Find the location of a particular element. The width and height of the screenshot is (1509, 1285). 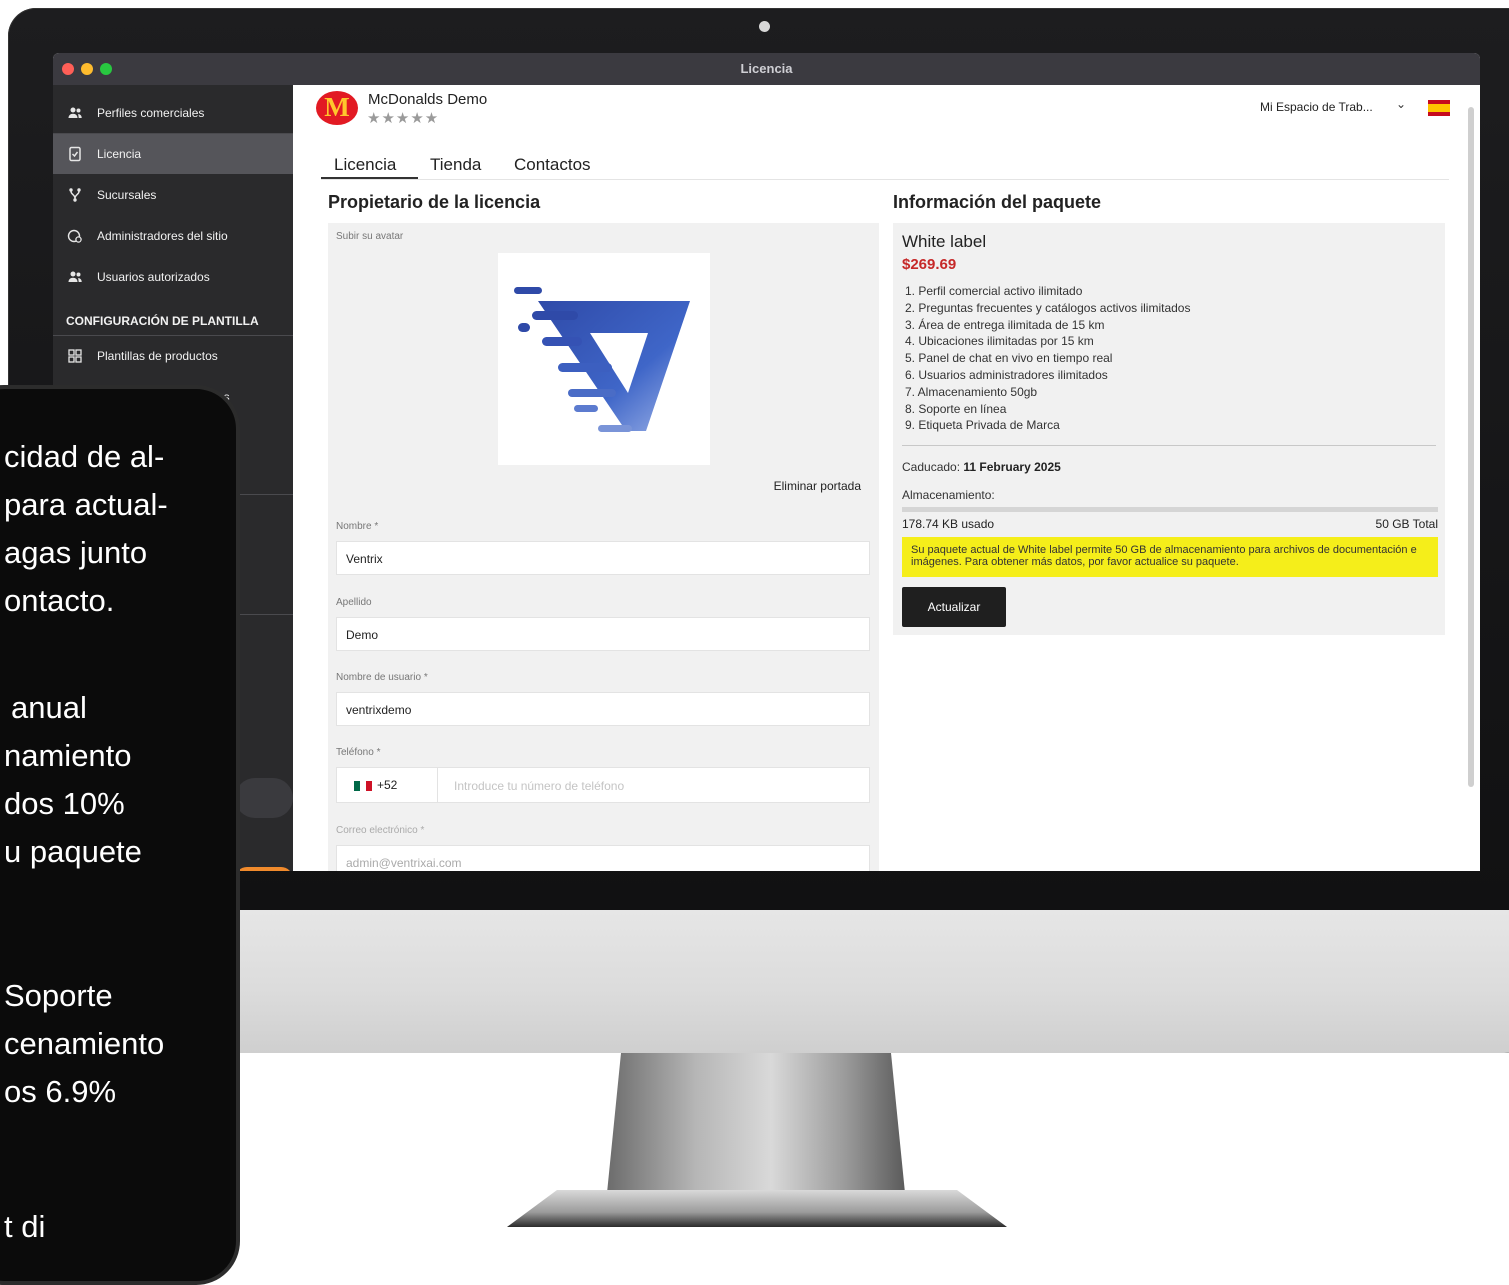

avatar-upload is located at coordinates (604, 359).